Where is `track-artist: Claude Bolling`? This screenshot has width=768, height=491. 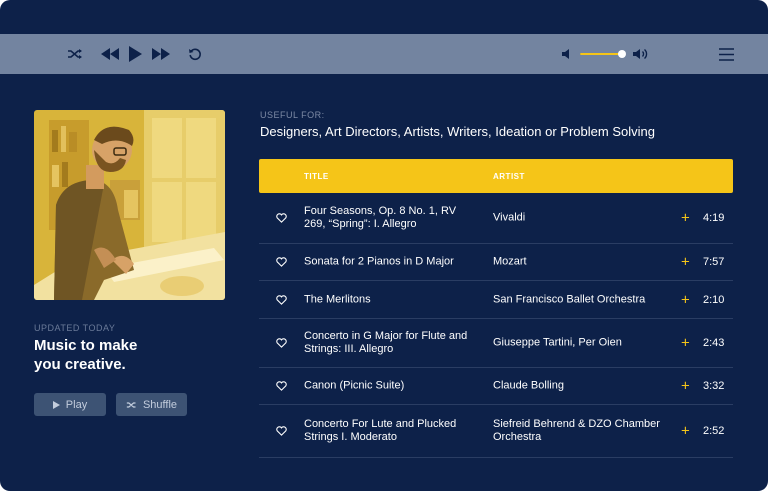 track-artist: Claude Bolling is located at coordinates (528, 385).